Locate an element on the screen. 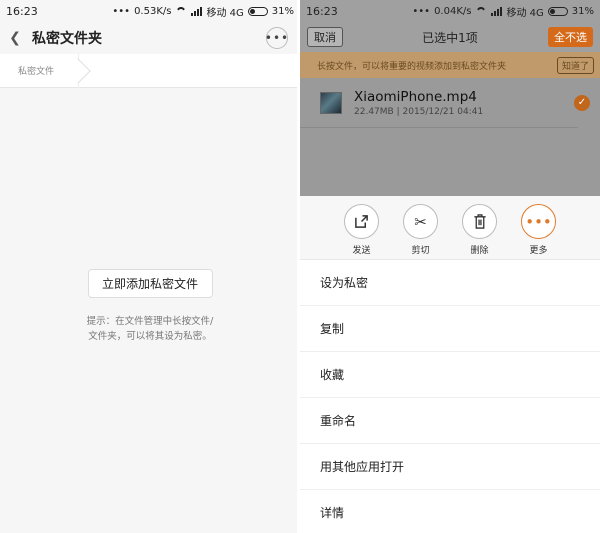  tip-banner: 长按文件，可以将重要的视频添加到私密文件夹 知道了 is located at coordinates (450, 65).